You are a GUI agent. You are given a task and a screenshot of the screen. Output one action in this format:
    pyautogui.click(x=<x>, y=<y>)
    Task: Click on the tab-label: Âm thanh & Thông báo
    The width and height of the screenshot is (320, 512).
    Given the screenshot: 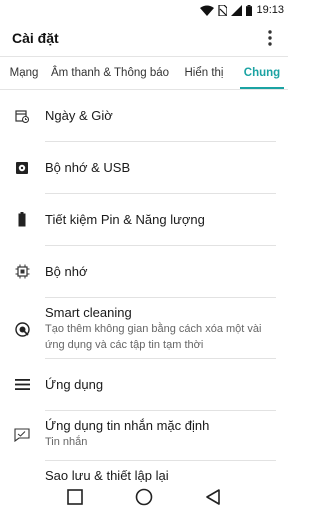 What is the action you would take?
    pyautogui.click(x=110, y=73)
    